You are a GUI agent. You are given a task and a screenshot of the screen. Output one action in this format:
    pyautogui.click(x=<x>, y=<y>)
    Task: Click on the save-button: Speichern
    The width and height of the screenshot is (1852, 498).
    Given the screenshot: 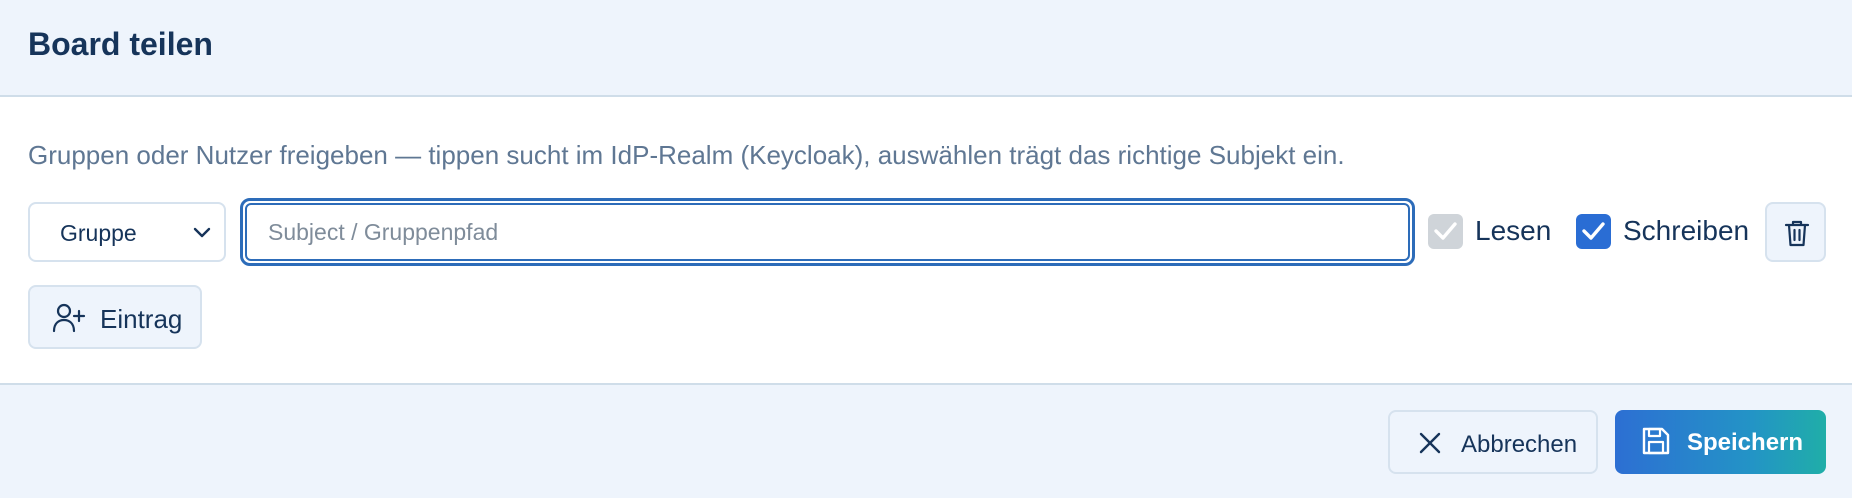 What is the action you would take?
    pyautogui.click(x=1720, y=442)
    